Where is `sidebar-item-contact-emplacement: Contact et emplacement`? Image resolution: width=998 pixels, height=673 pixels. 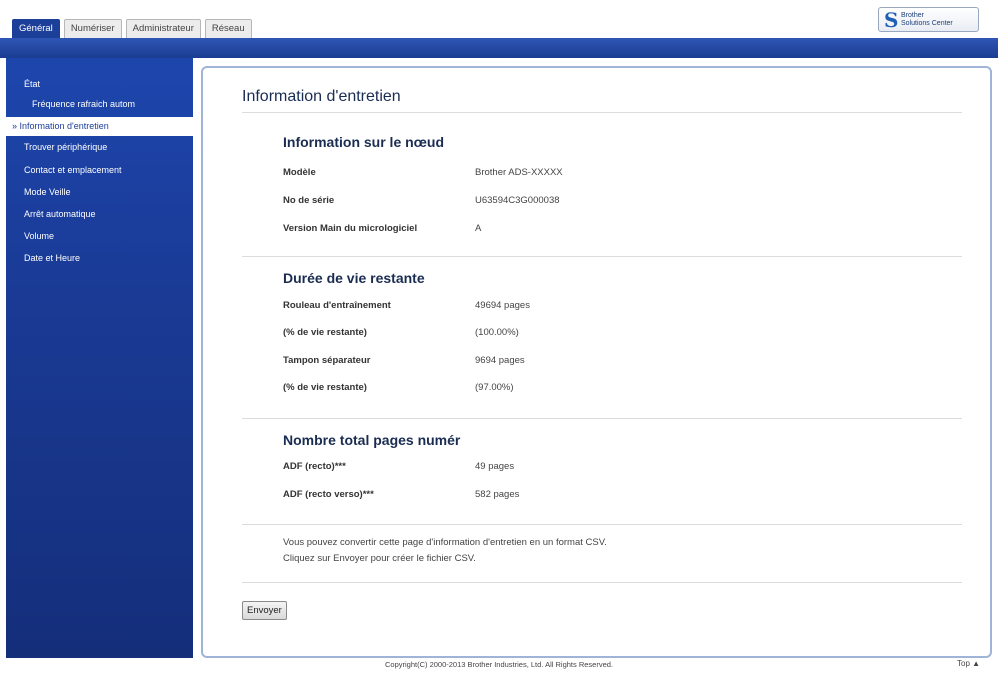
sidebar-item-contact-emplacement: Contact et emplacement is located at coordinates (99, 170).